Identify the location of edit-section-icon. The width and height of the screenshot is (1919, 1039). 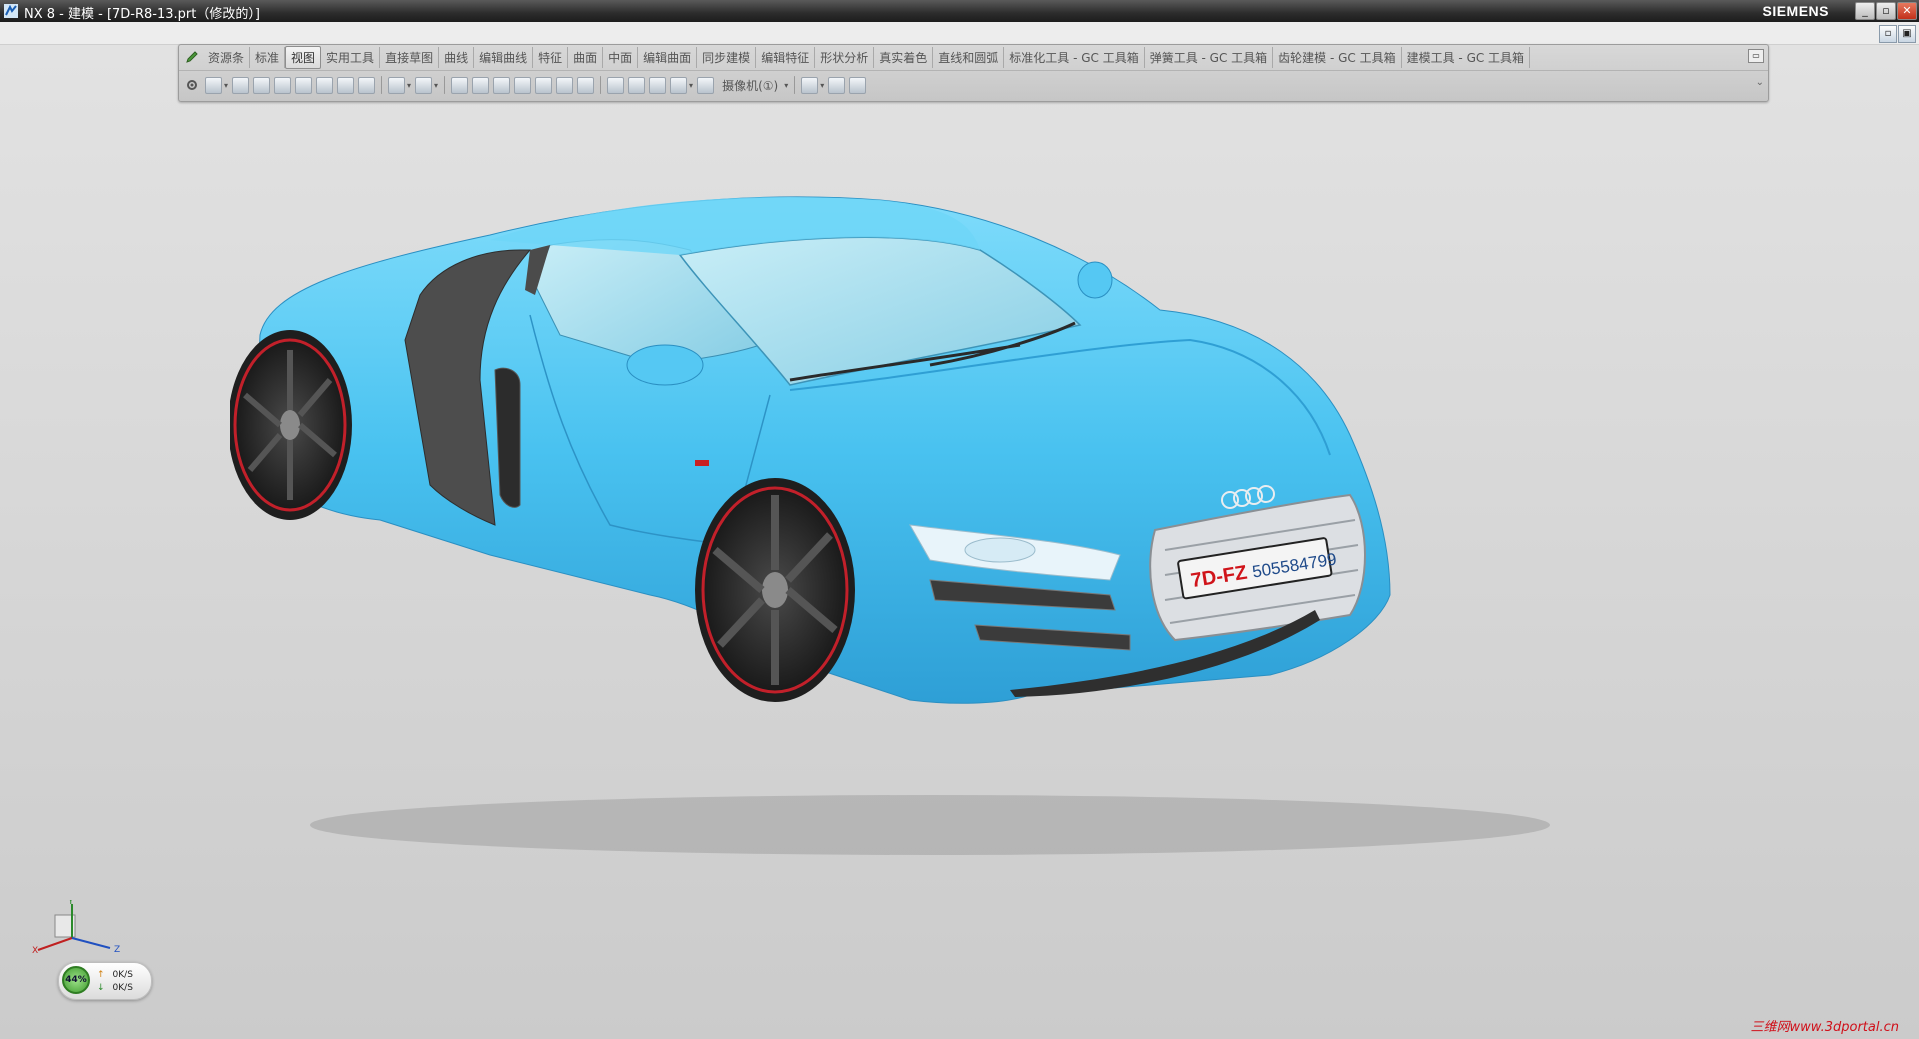
(658, 85).